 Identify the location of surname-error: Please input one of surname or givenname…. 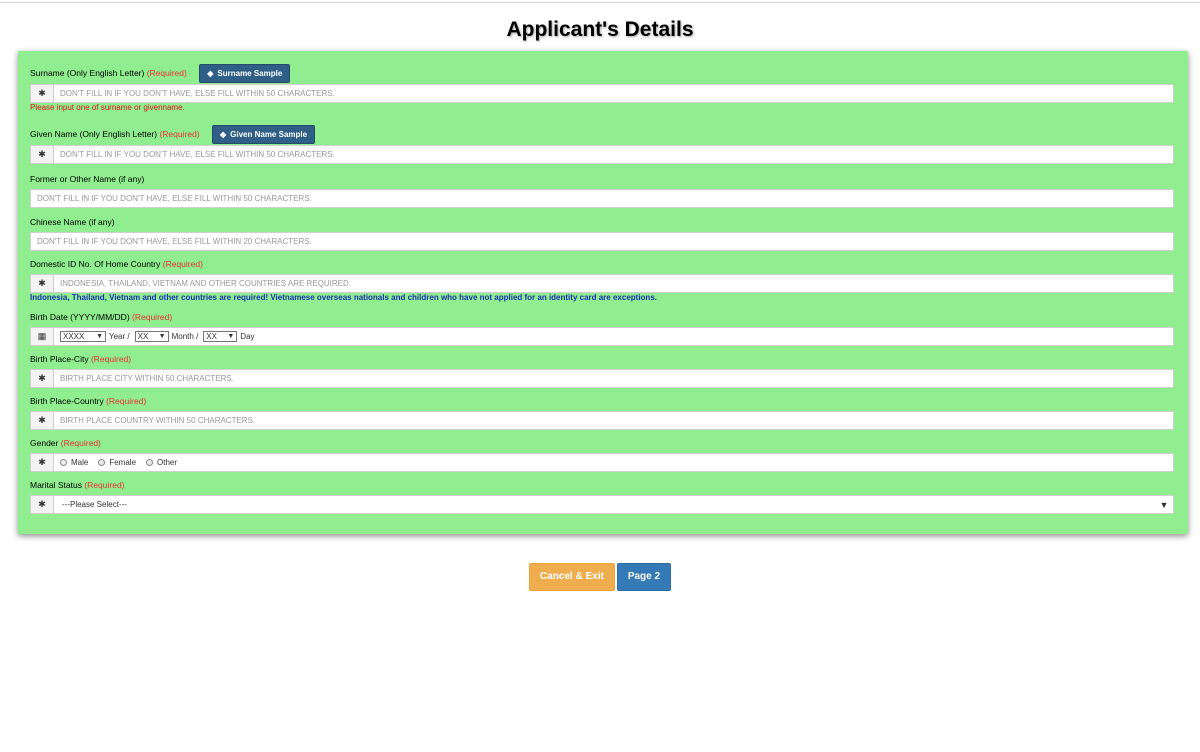
(107, 107).